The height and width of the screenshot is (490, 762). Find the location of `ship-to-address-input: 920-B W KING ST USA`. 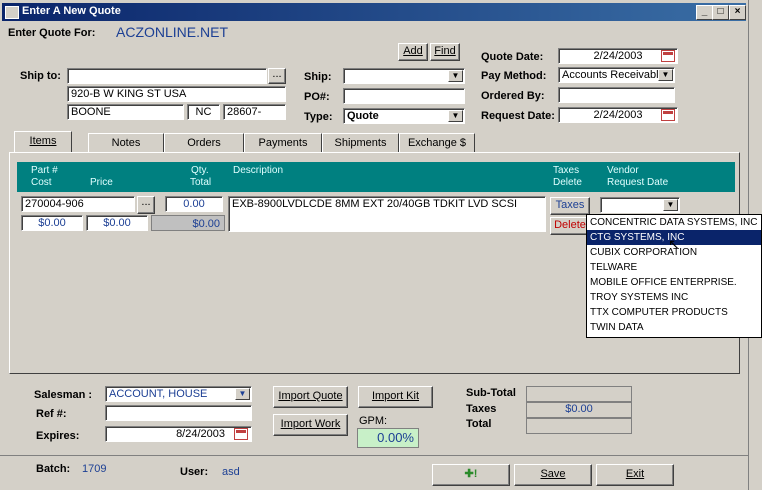

ship-to-address-input: 920-B W KING ST USA is located at coordinates (176, 94).